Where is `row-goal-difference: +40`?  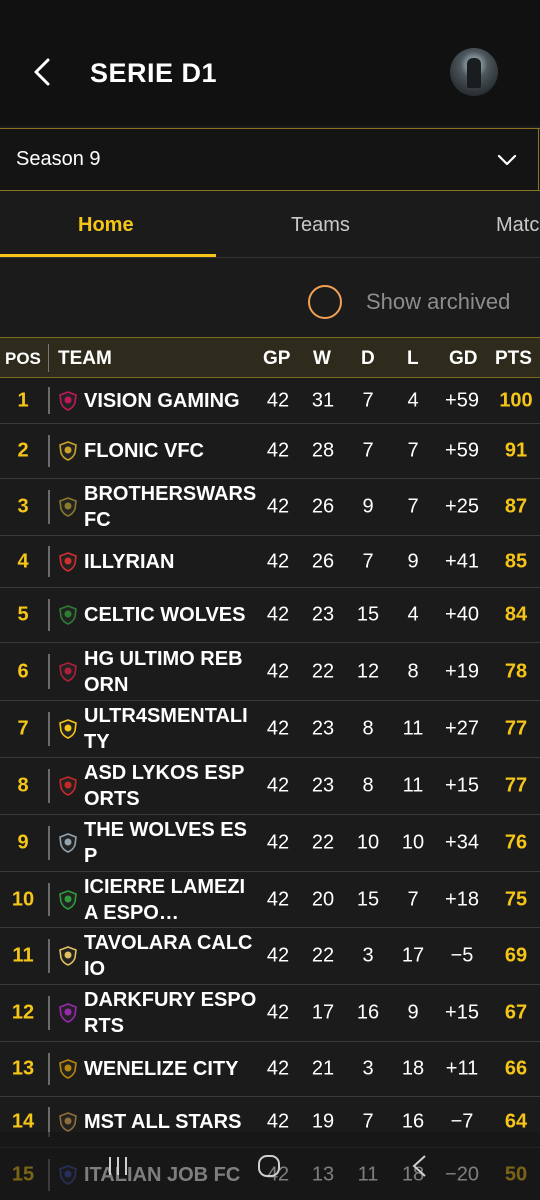
row-goal-difference: +40 is located at coordinates (462, 614).